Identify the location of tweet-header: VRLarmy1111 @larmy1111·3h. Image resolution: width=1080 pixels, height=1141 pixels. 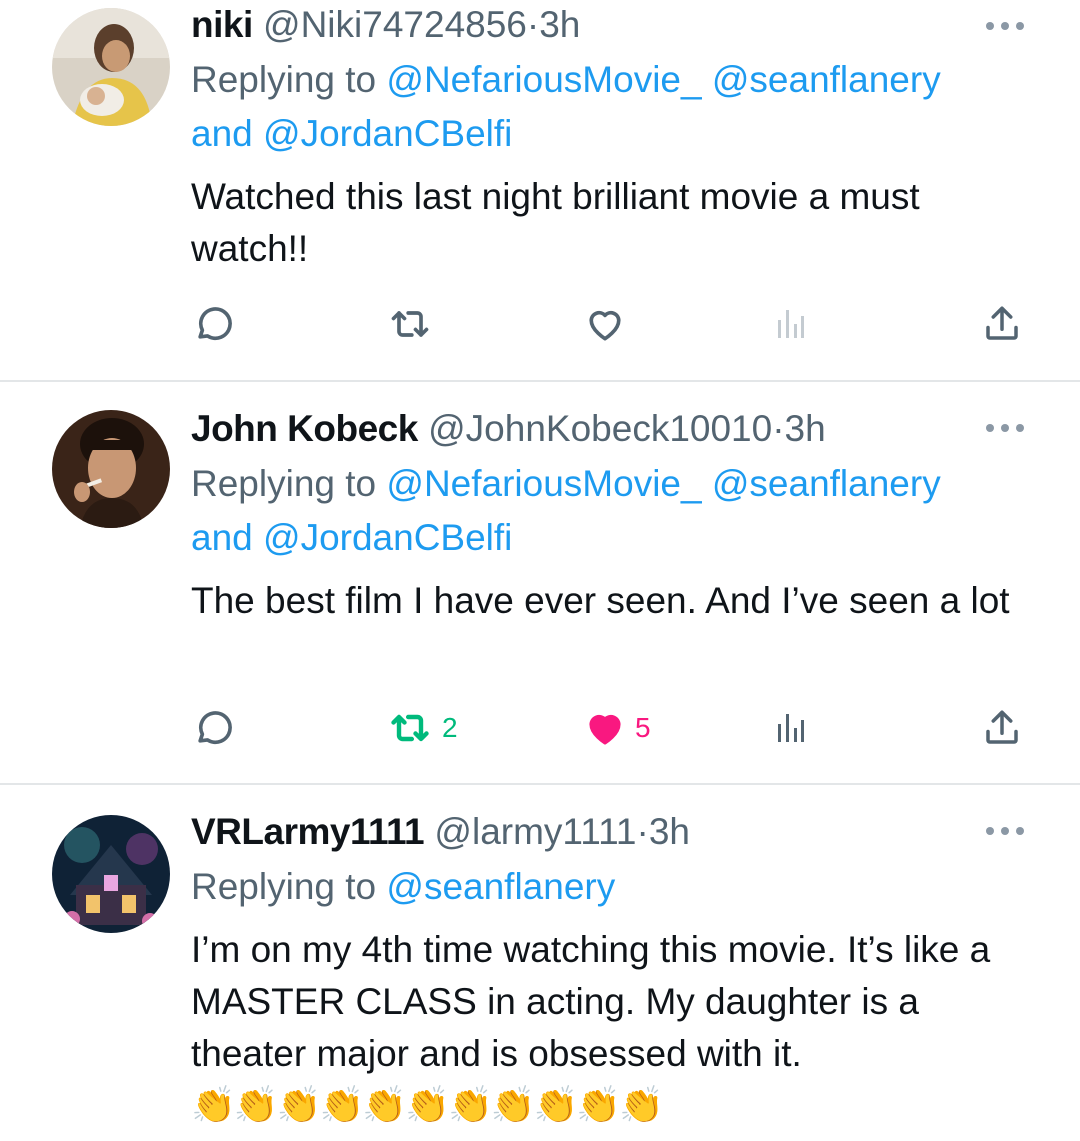
(605, 832).